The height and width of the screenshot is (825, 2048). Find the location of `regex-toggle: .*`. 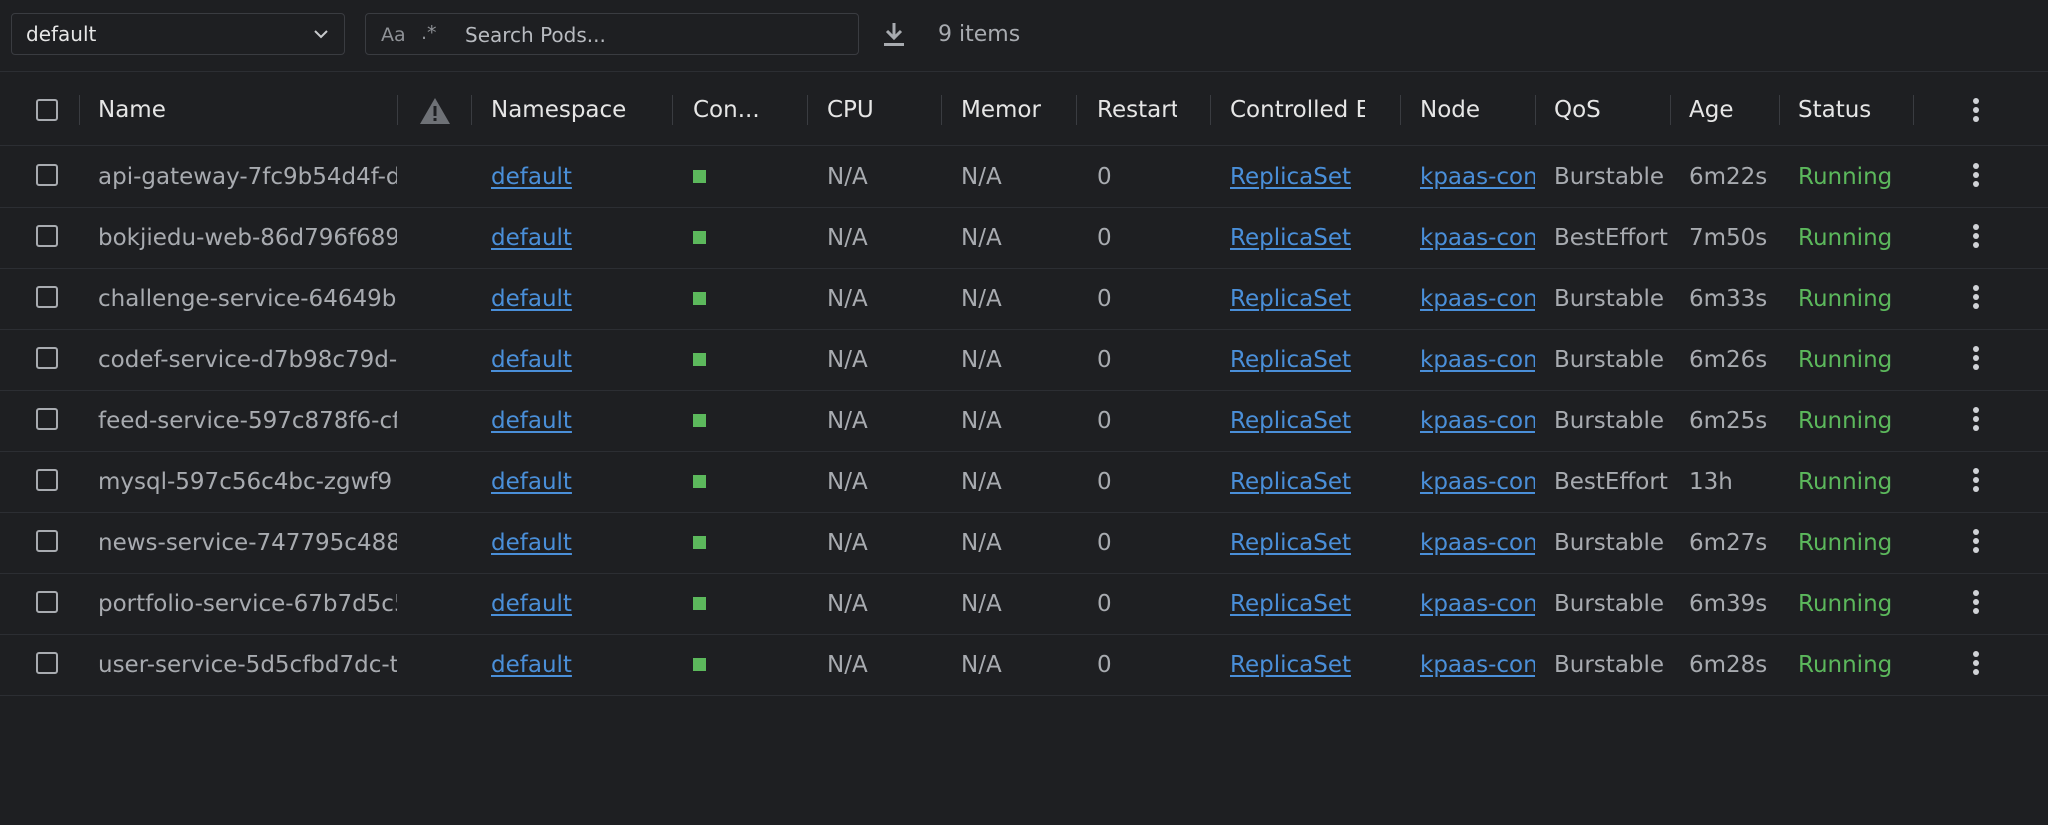

regex-toggle: .* is located at coordinates (429, 33).